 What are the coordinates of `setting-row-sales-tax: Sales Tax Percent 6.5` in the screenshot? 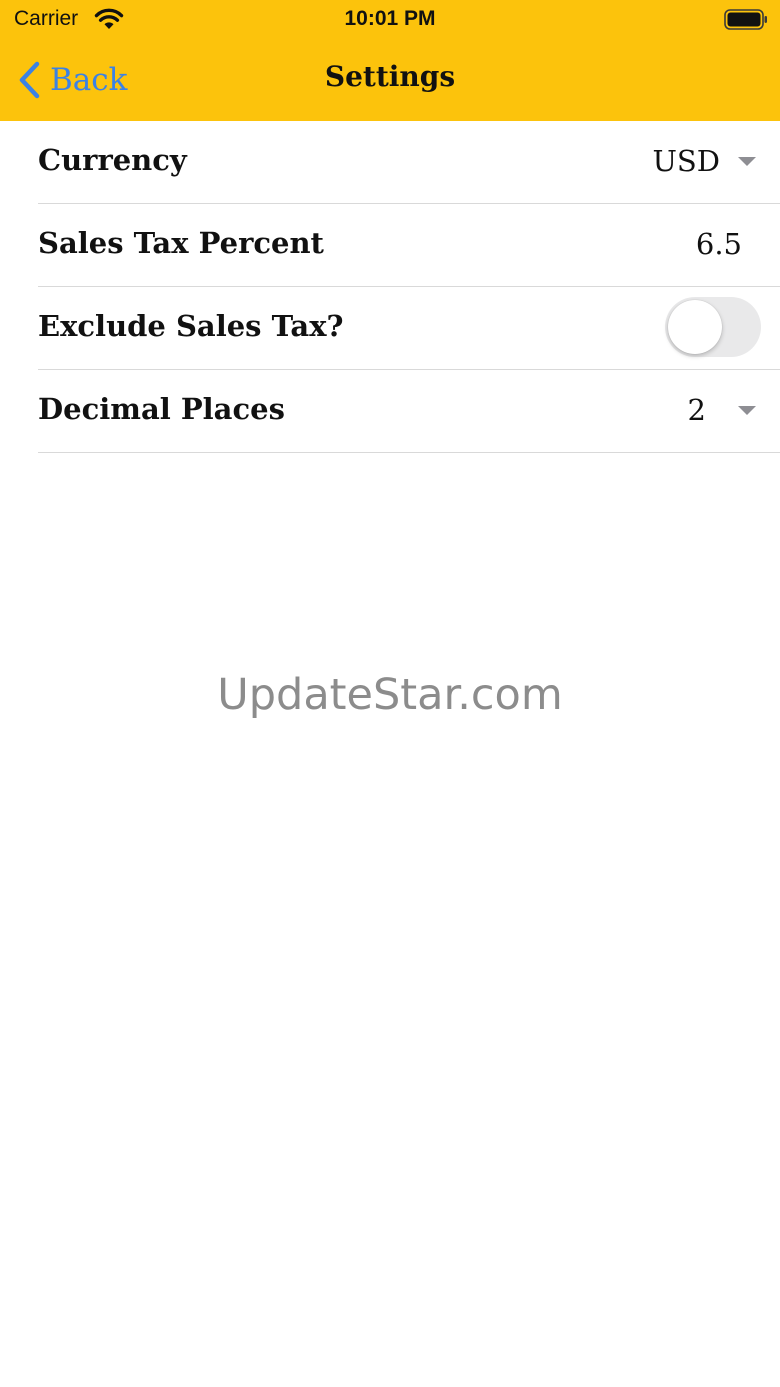 It's located at (409, 245).